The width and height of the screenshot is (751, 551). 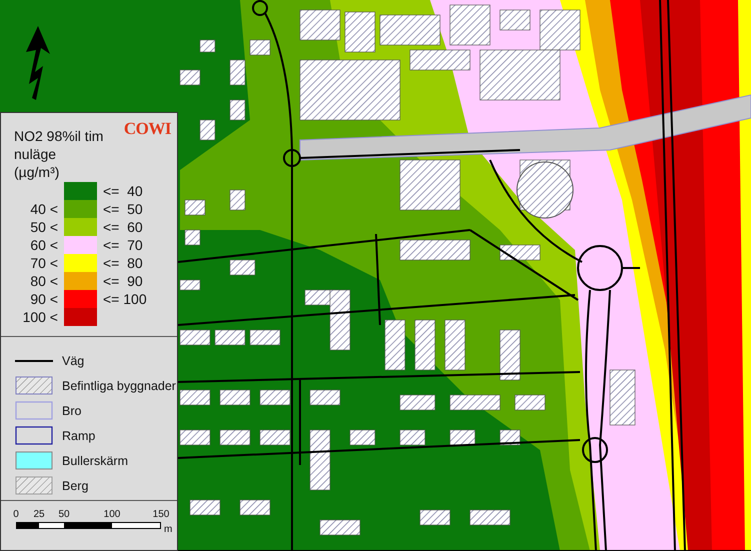 What do you see at coordinates (123, 245) in the screenshot?
I see `upper-bound-label: <= 70` at bounding box center [123, 245].